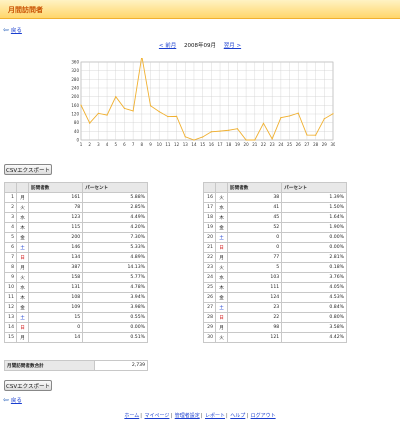  Describe the element at coordinates (254, 327) in the screenshot. I see `count-cell: 98` at that location.